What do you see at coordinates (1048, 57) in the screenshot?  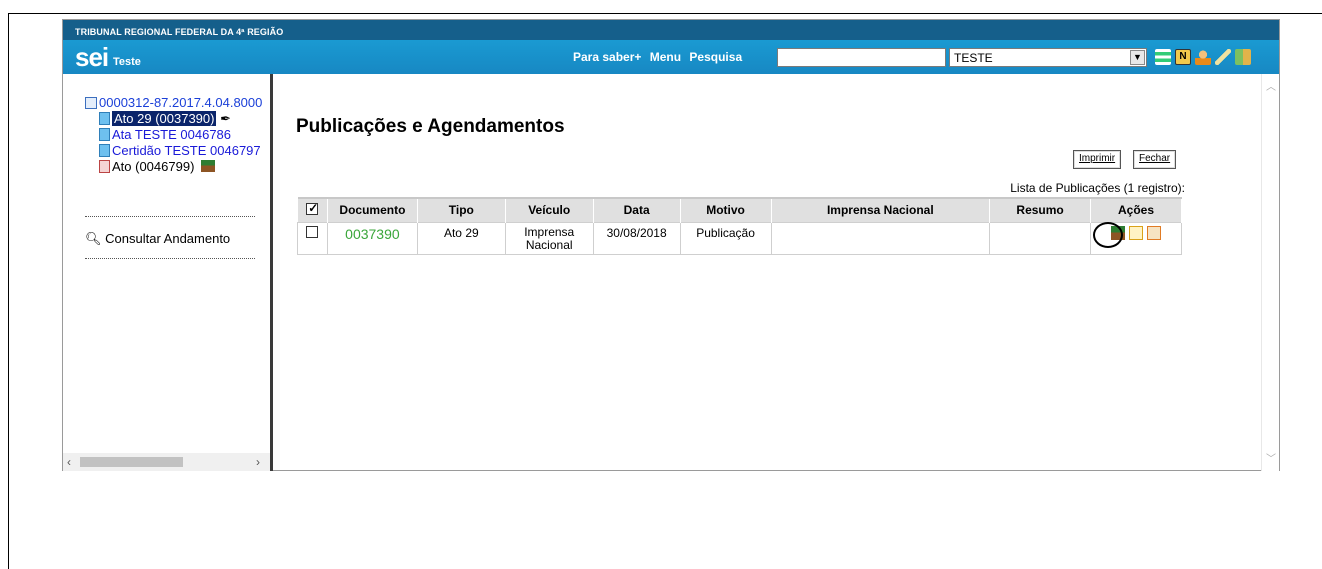 I see `unit-select: TESTE ▼` at bounding box center [1048, 57].